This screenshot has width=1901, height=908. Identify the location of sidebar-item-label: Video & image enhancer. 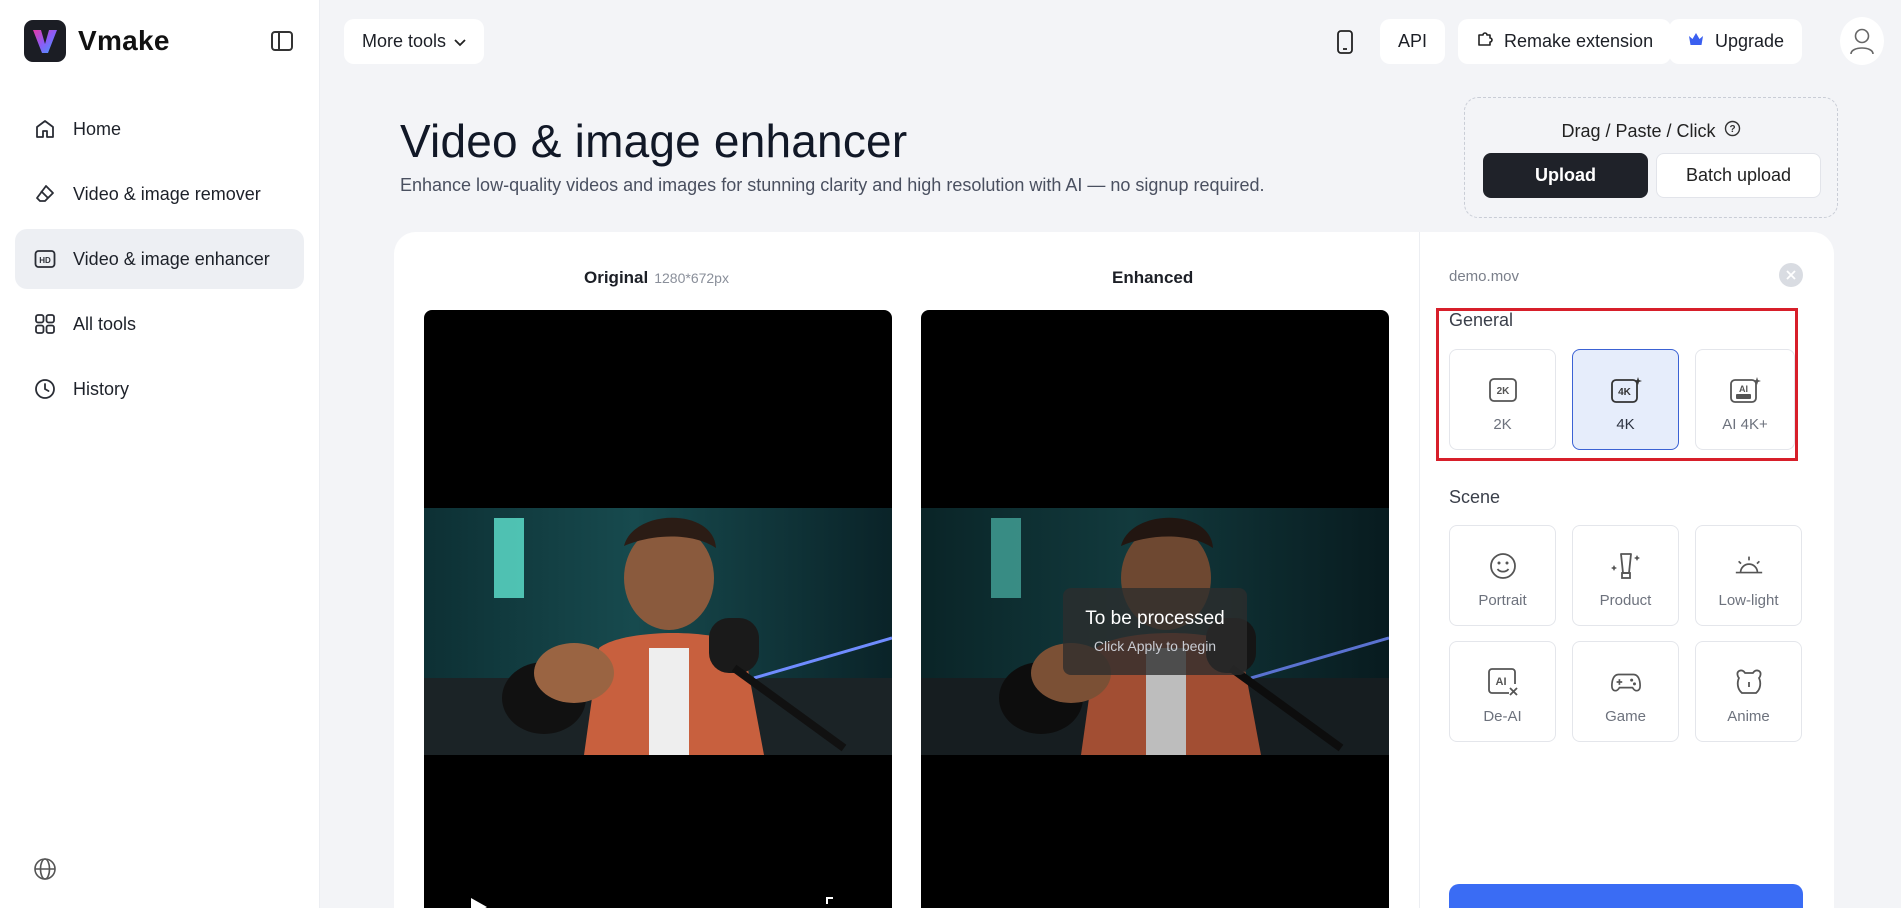
(171, 258).